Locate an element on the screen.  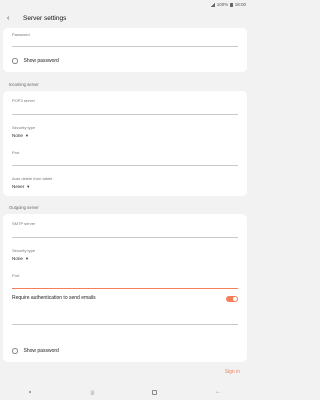
outgoing-port-field is located at coordinates (125, 288).